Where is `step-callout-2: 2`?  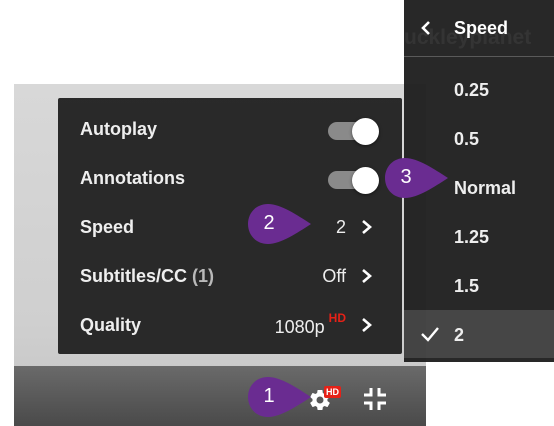 step-callout-2: 2 is located at coordinates (280, 224).